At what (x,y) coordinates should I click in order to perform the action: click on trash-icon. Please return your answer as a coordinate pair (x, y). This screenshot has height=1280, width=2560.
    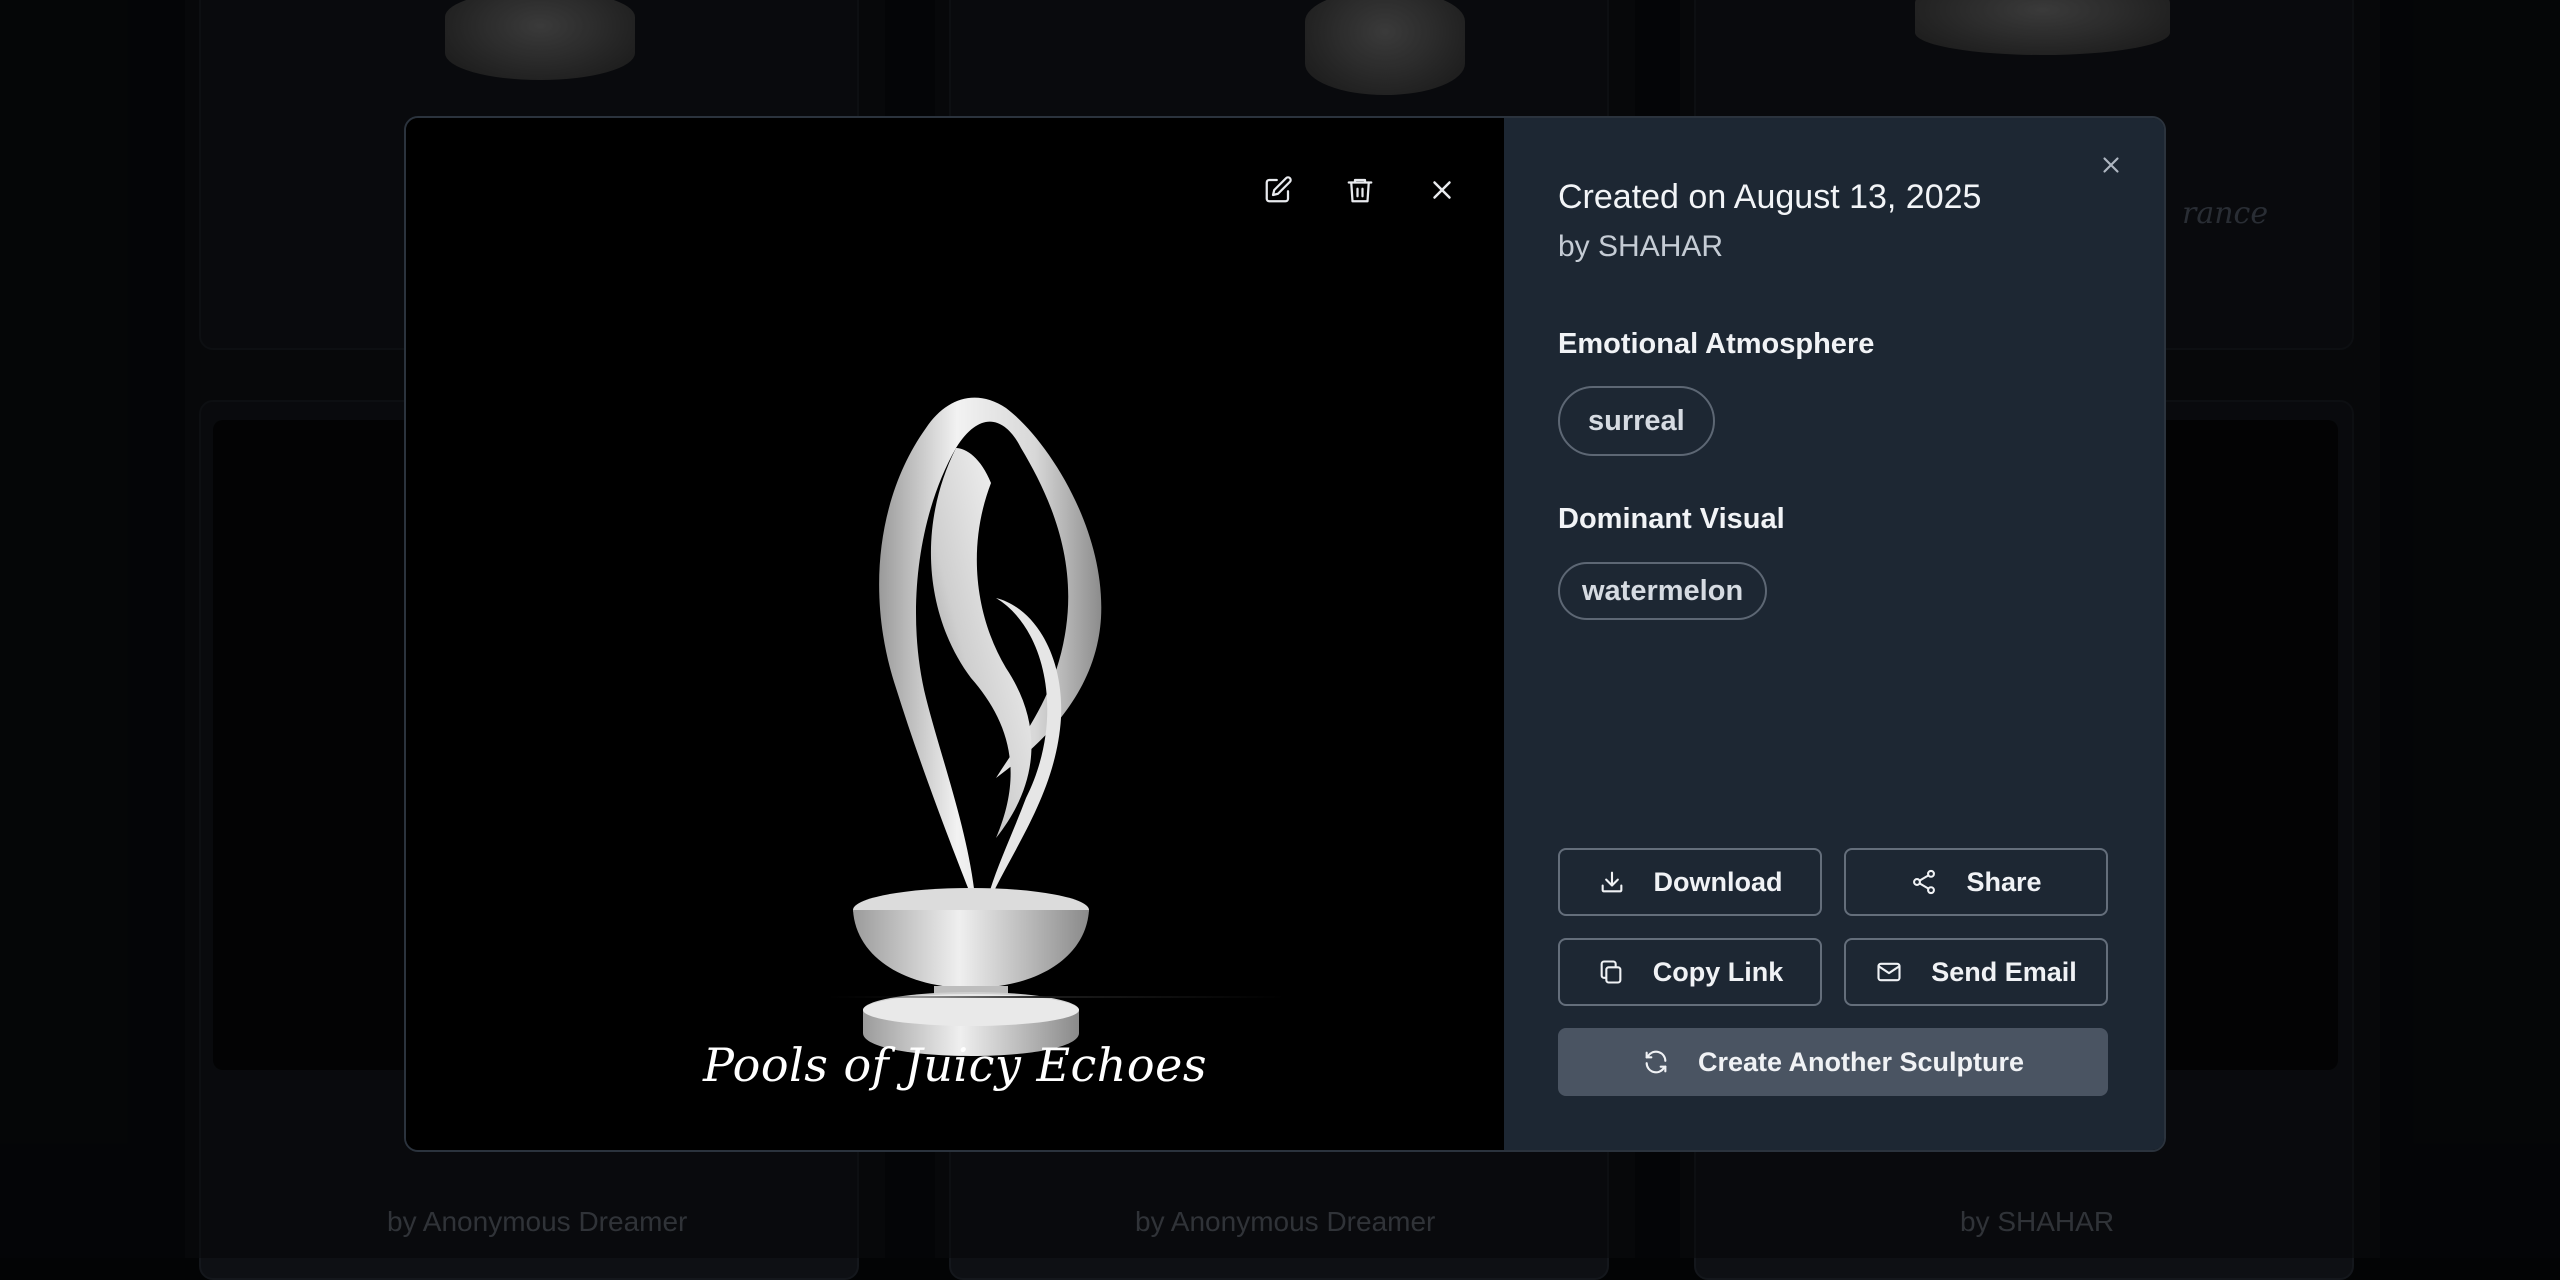
    Looking at the image, I should click on (1360, 190).